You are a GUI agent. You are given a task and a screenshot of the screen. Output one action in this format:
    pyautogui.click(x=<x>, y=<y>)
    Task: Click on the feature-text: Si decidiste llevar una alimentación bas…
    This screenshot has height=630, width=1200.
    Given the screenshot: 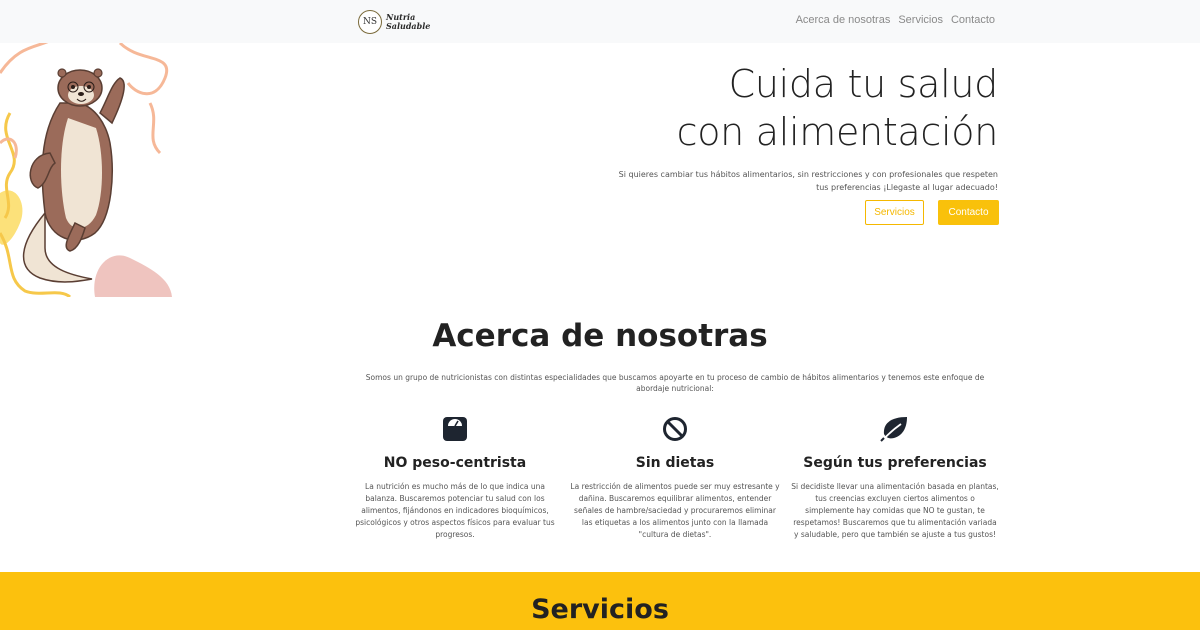 What is the action you would take?
    pyautogui.click(x=895, y=510)
    